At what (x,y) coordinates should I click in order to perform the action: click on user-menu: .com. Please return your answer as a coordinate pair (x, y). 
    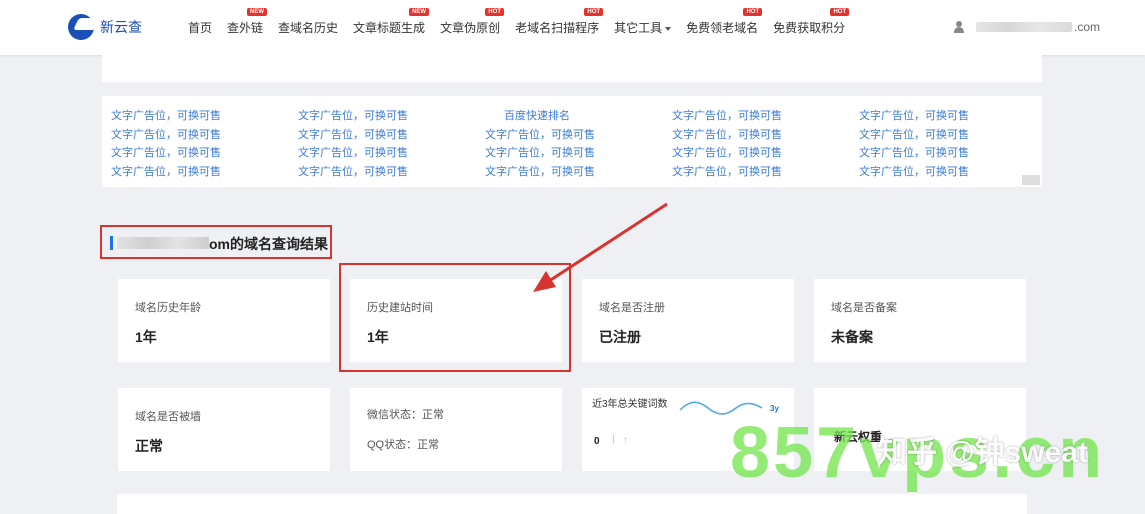
    Looking at the image, I should click on (1027, 27).